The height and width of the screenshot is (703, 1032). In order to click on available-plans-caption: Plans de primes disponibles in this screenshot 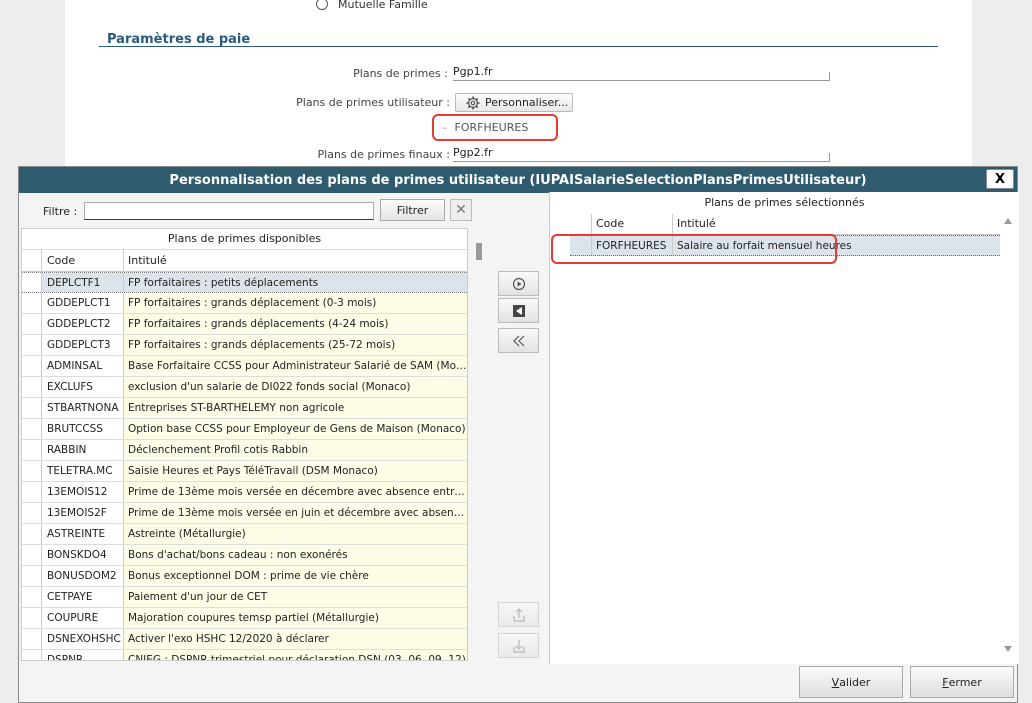, I will do `click(244, 239)`.